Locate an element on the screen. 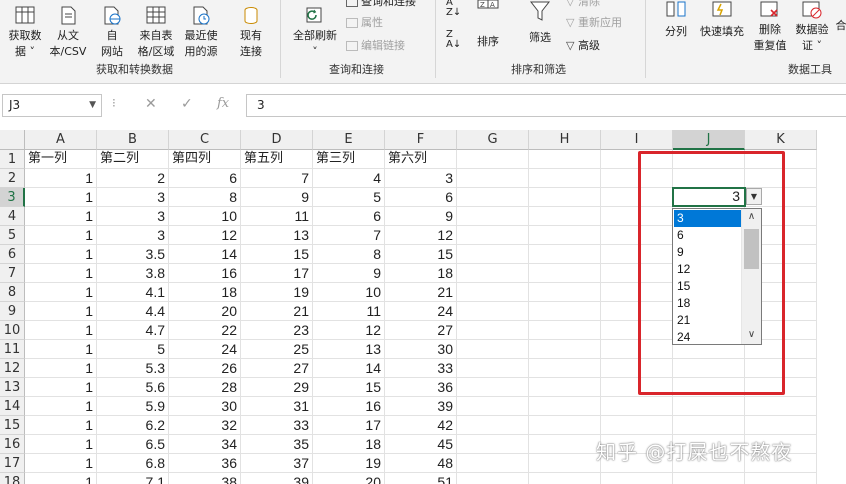  column-header-i: I is located at coordinates (637, 140).